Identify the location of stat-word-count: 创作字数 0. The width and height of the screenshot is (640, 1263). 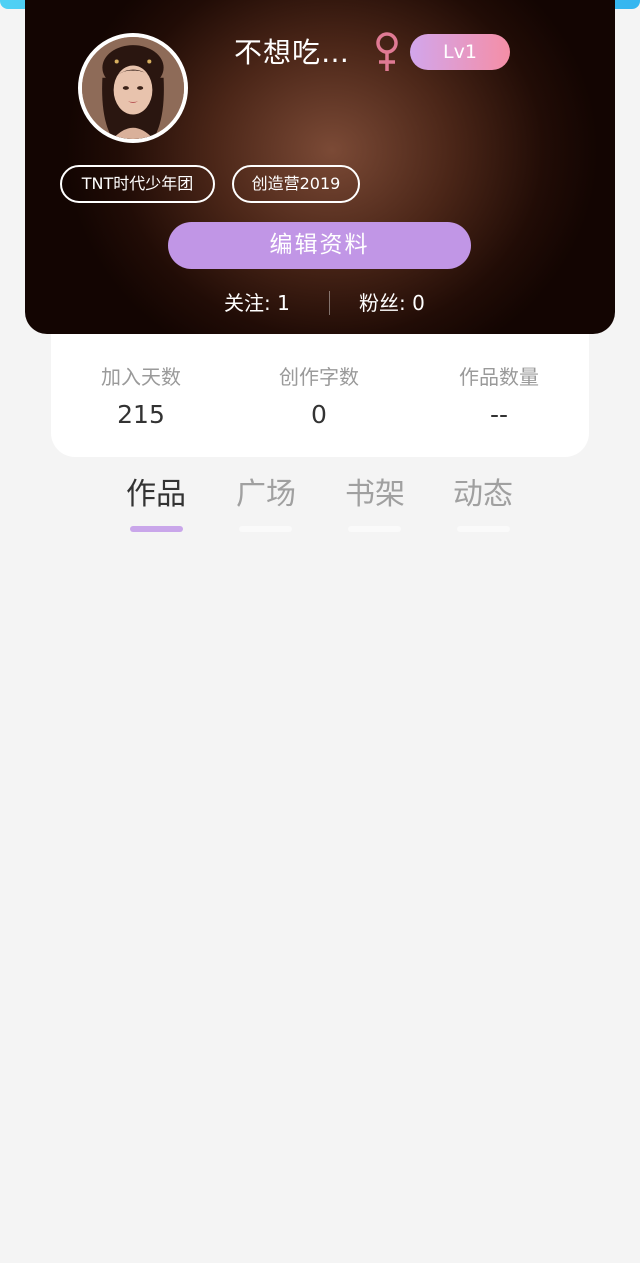
(319, 398).